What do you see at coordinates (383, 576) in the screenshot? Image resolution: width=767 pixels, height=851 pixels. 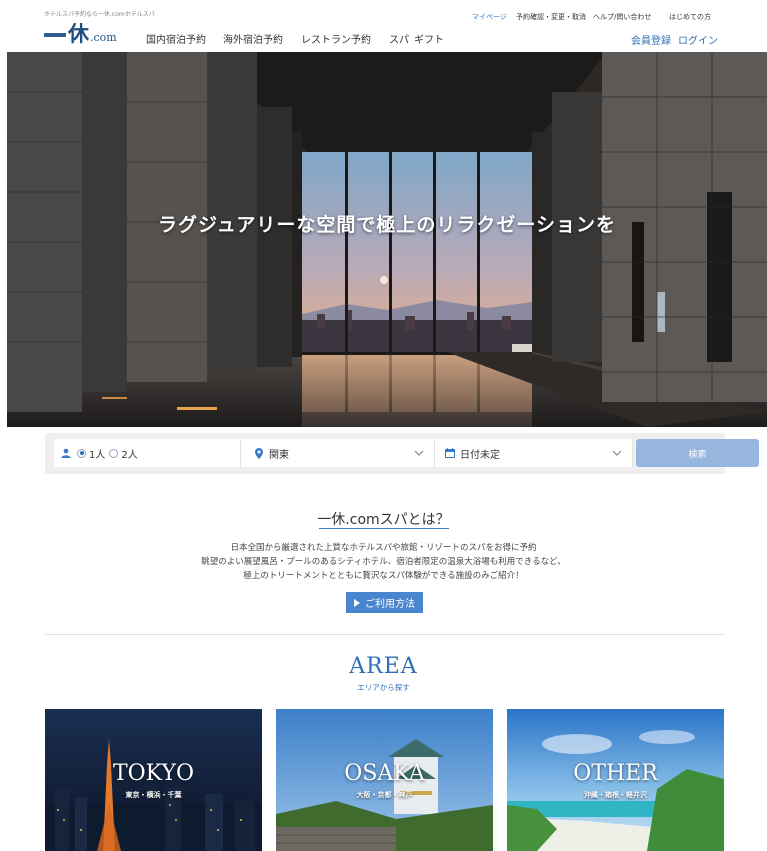 I see `about-line-3: 極上のトリートメントとともに贅沢なスパ体験ができる施設のみご紹介！` at bounding box center [383, 576].